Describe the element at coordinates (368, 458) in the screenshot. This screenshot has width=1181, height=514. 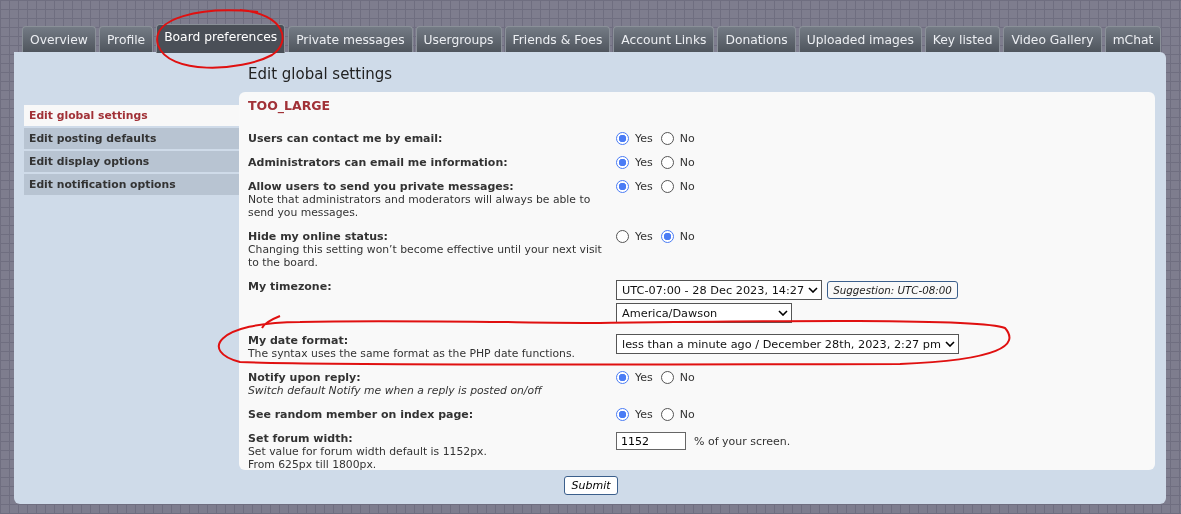
I see `setting-explanation: Set value for forum width default is 1152px. From 625px till 1800px.` at that location.